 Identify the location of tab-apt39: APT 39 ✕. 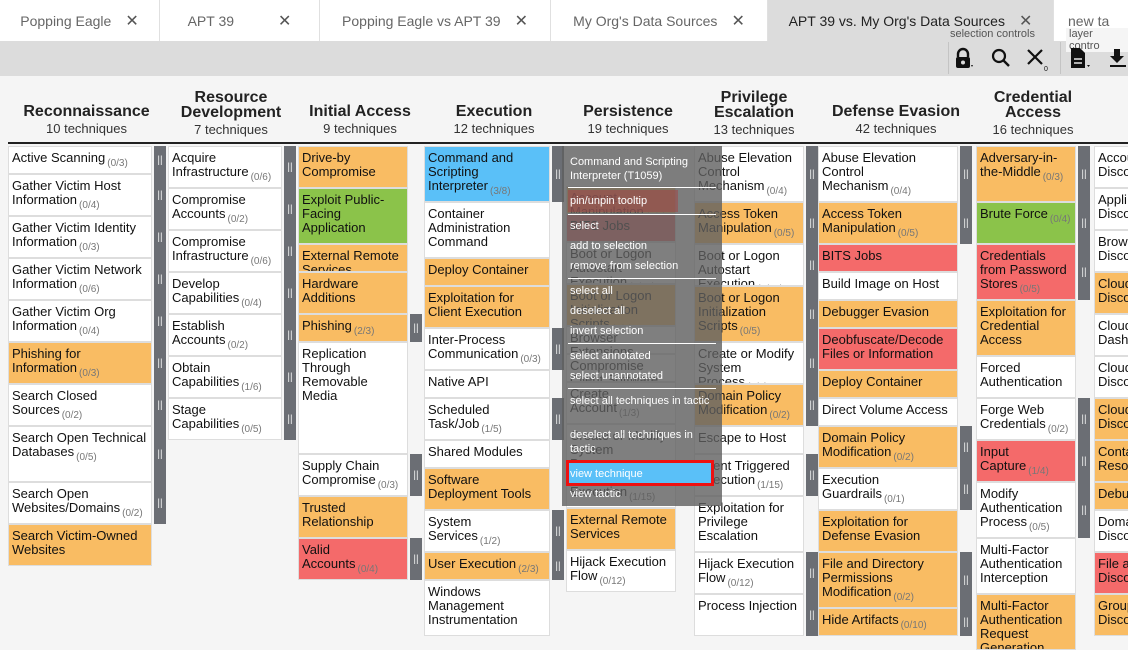
(240, 20).